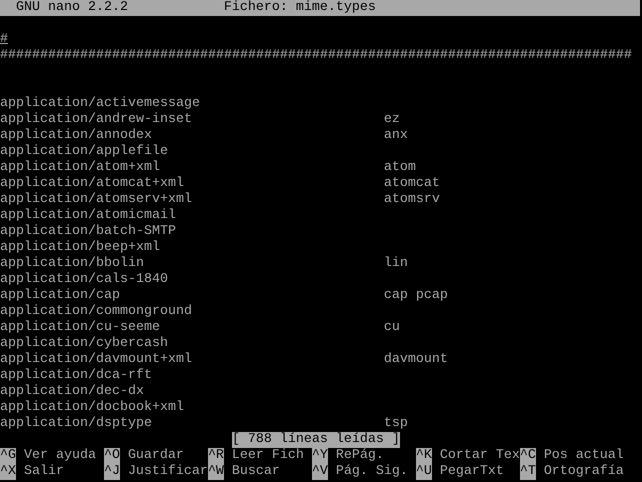  I want to click on app-version: GNU nano 2.2.2, so click(72, 8).